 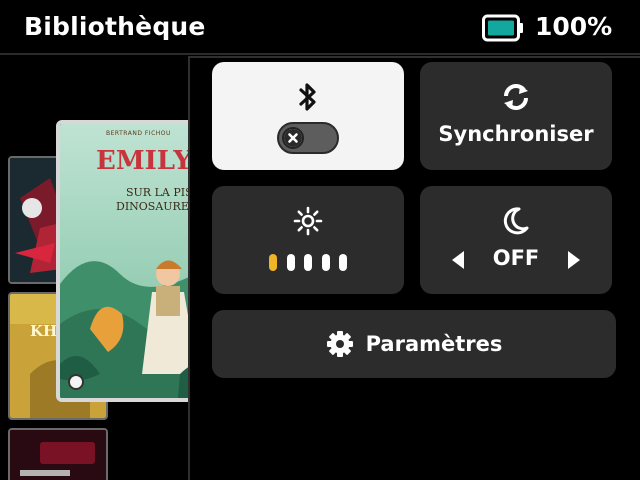 I want to click on brightness-icon, so click(x=308, y=221).